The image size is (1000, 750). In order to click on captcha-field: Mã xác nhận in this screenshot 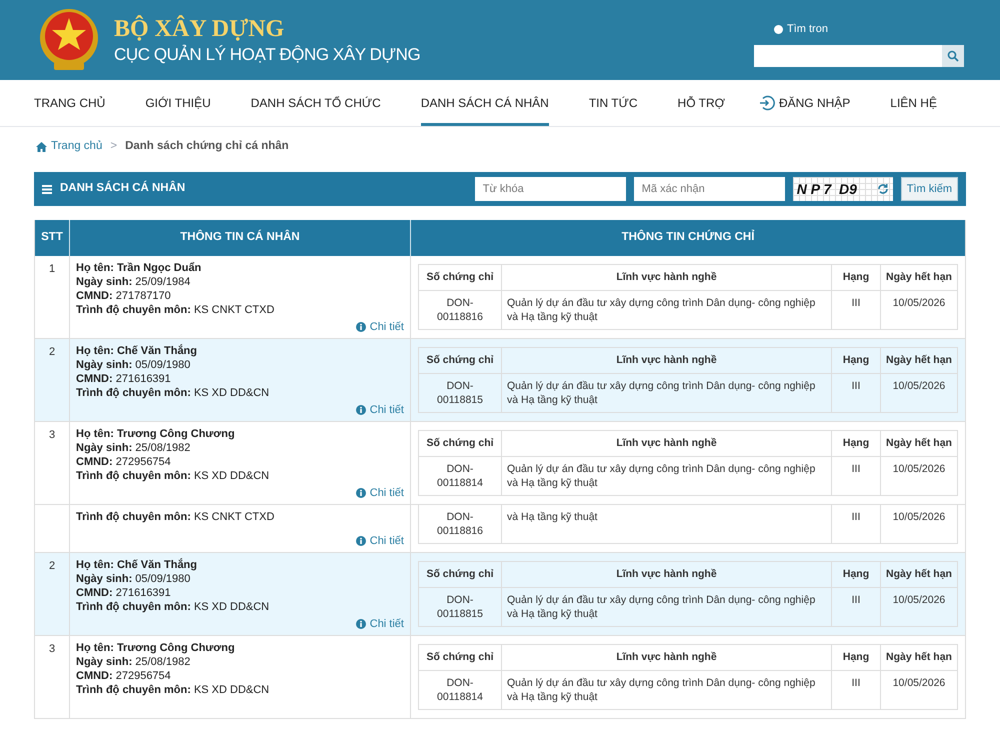, I will do `click(709, 189)`.